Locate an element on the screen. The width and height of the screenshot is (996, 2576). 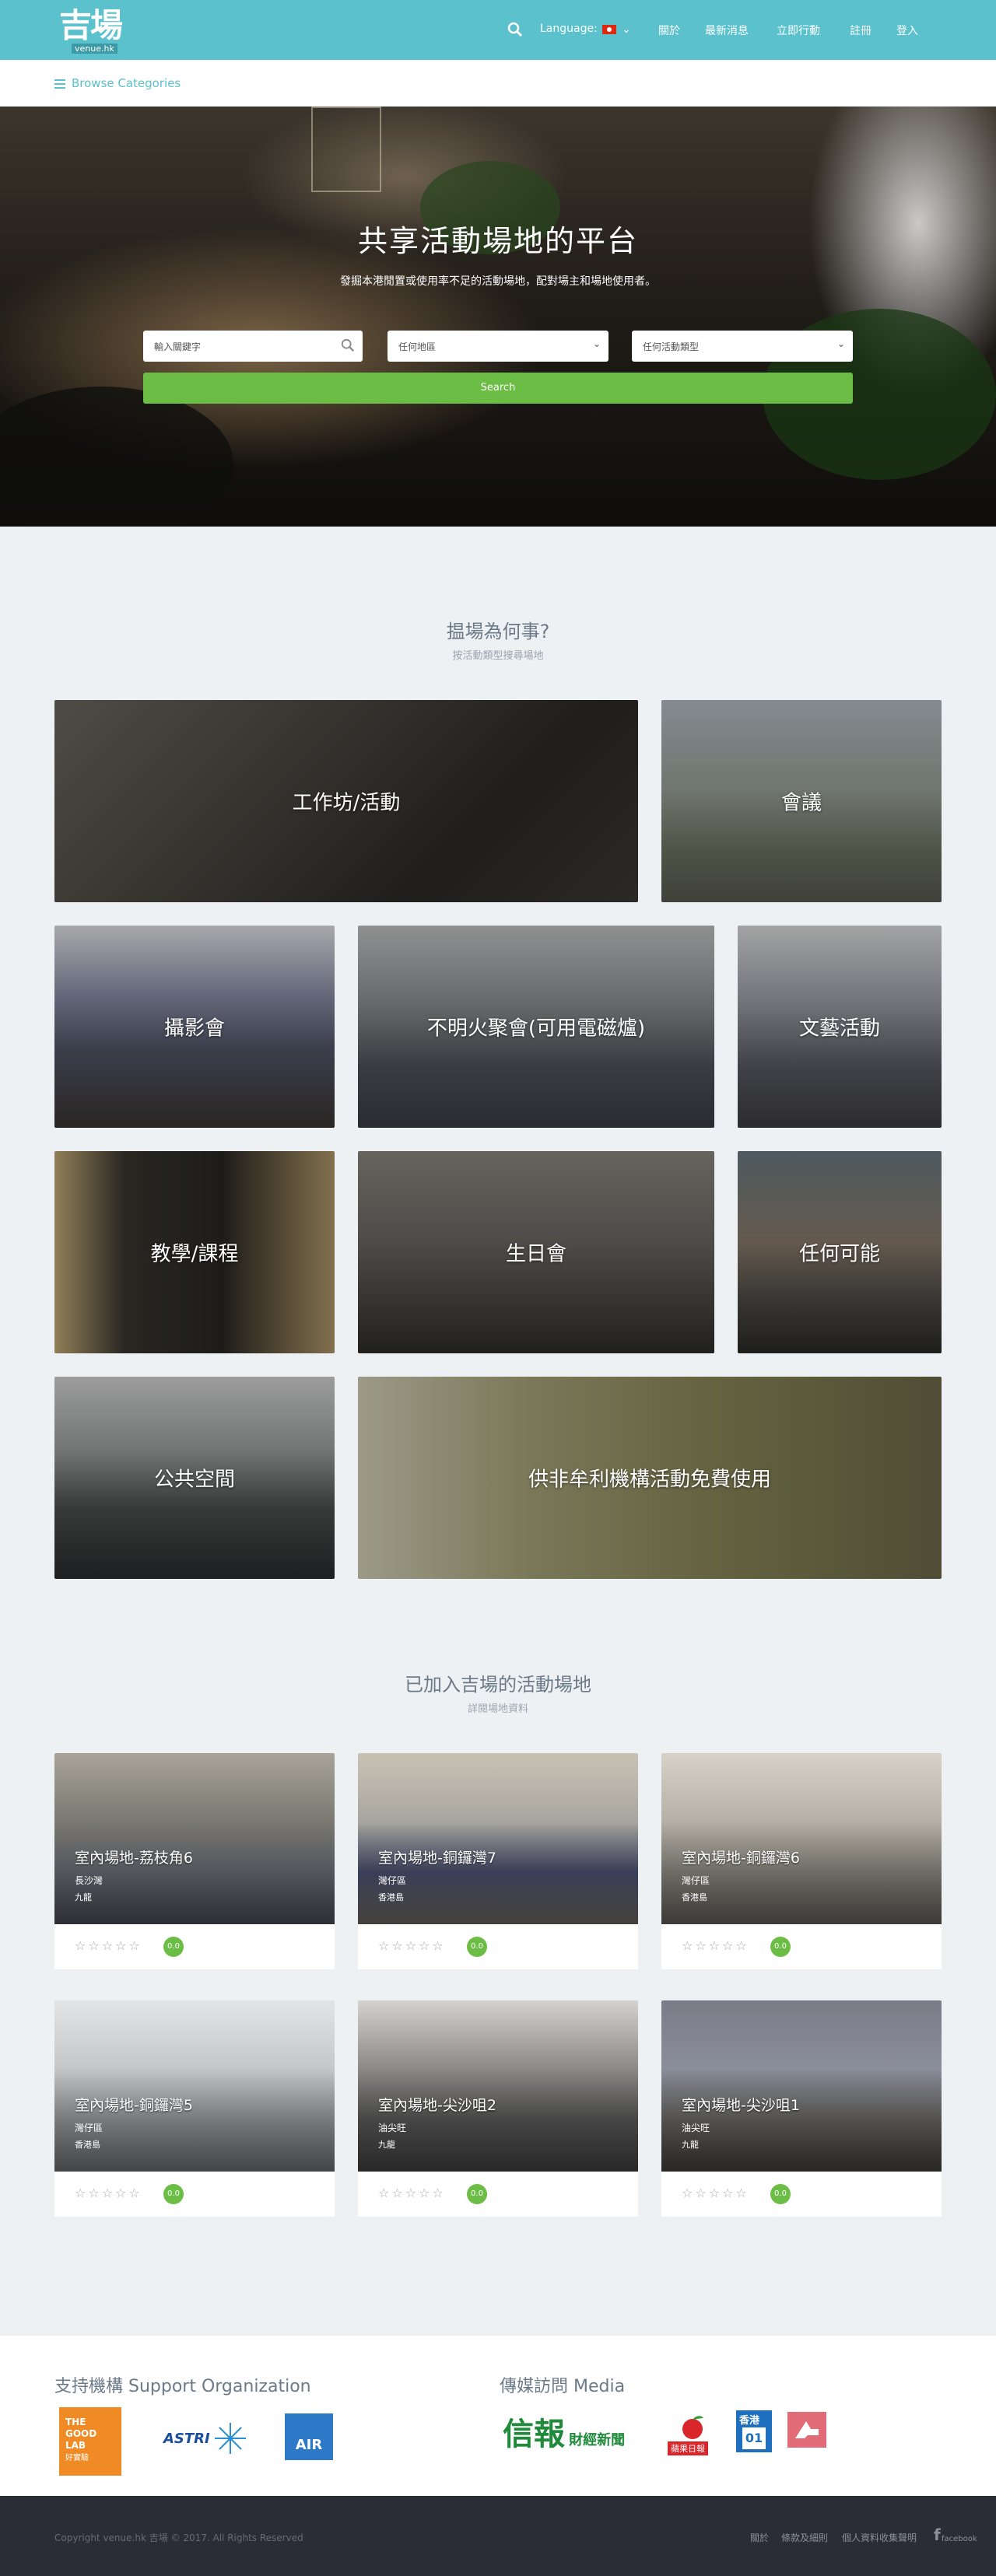
activity-type-select-value: 任何活動類型 is located at coordinates (671, 347).